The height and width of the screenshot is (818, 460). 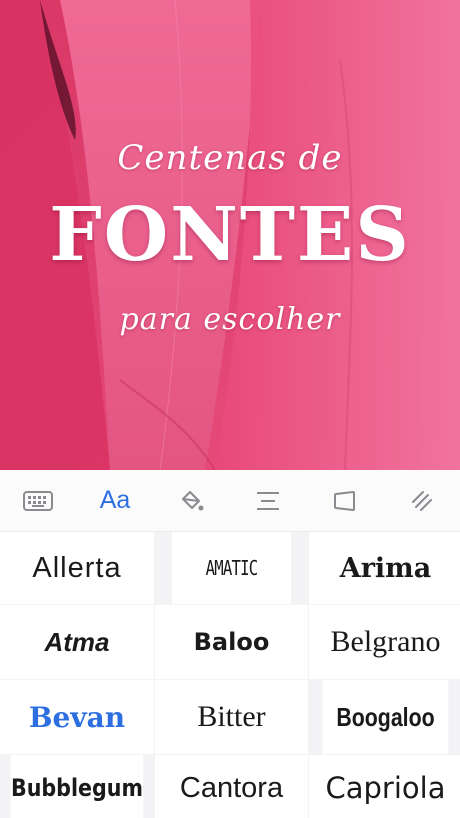 What do you see at coordinates (385, 717) in the screenshot?
I see `font-option-boogaloo: Boogaloo` at bounding box center [385, 717].